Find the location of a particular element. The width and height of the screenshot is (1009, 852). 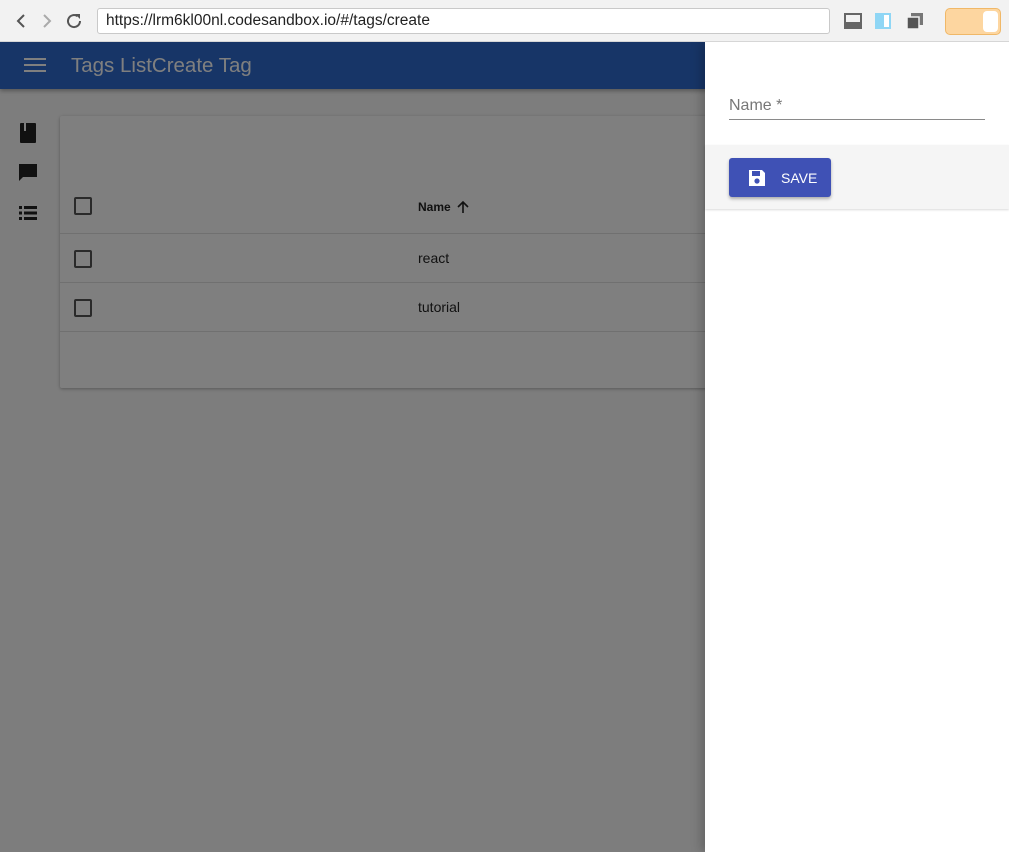

chevron-right-icon is located at coordinates (47, 21).